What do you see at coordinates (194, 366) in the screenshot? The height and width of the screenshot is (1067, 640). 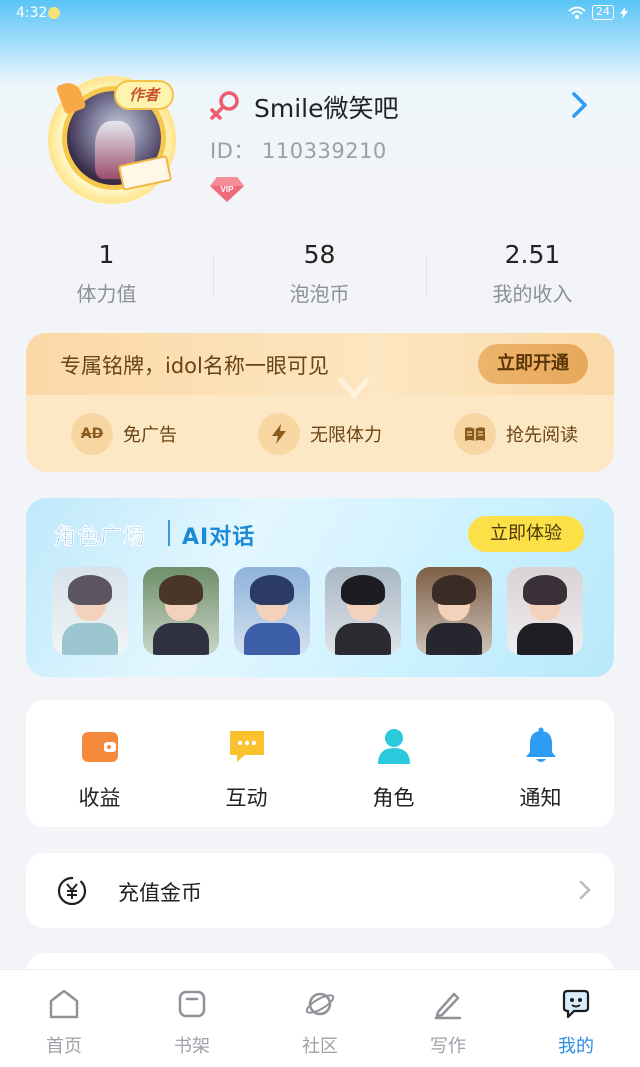 I see `vip-title: 专属铭牌，idol名称一眼可见` at bounding box center [194, 366].